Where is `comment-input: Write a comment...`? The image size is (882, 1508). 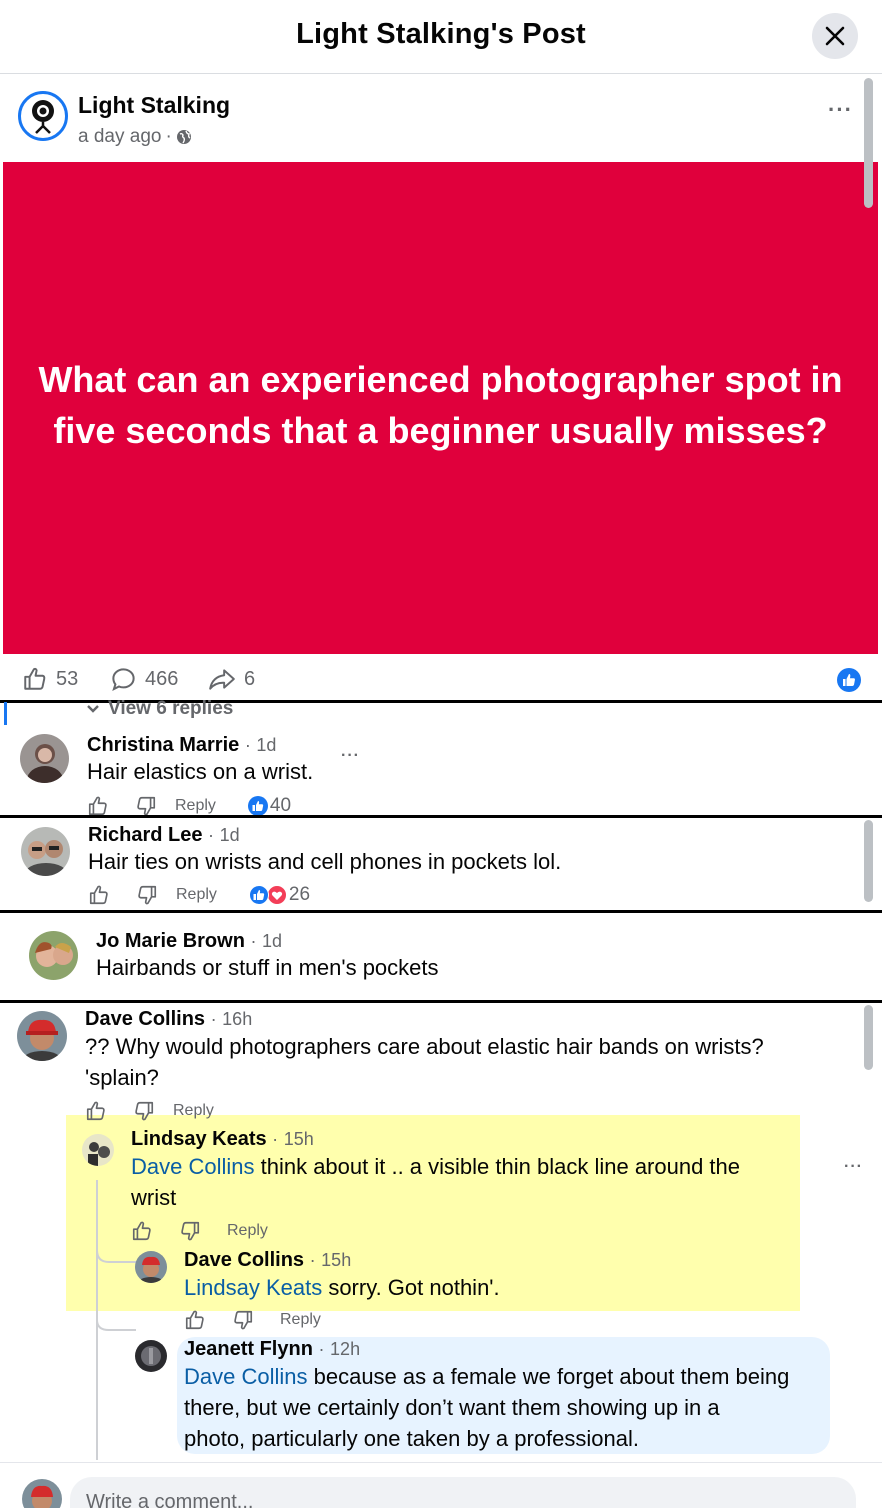
comment-input: Write a comment... is located at coordinates (463, 1492).